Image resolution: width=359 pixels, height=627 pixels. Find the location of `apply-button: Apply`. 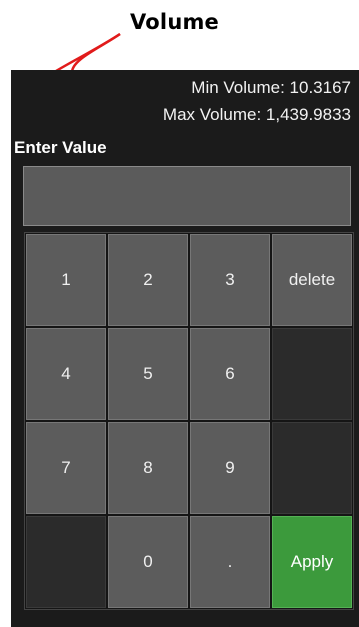

apply-button: Apply is located at coordinates (312, 562).